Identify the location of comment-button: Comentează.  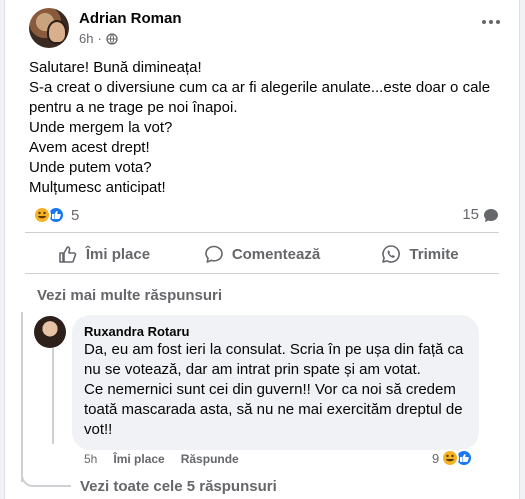
(262, 254).